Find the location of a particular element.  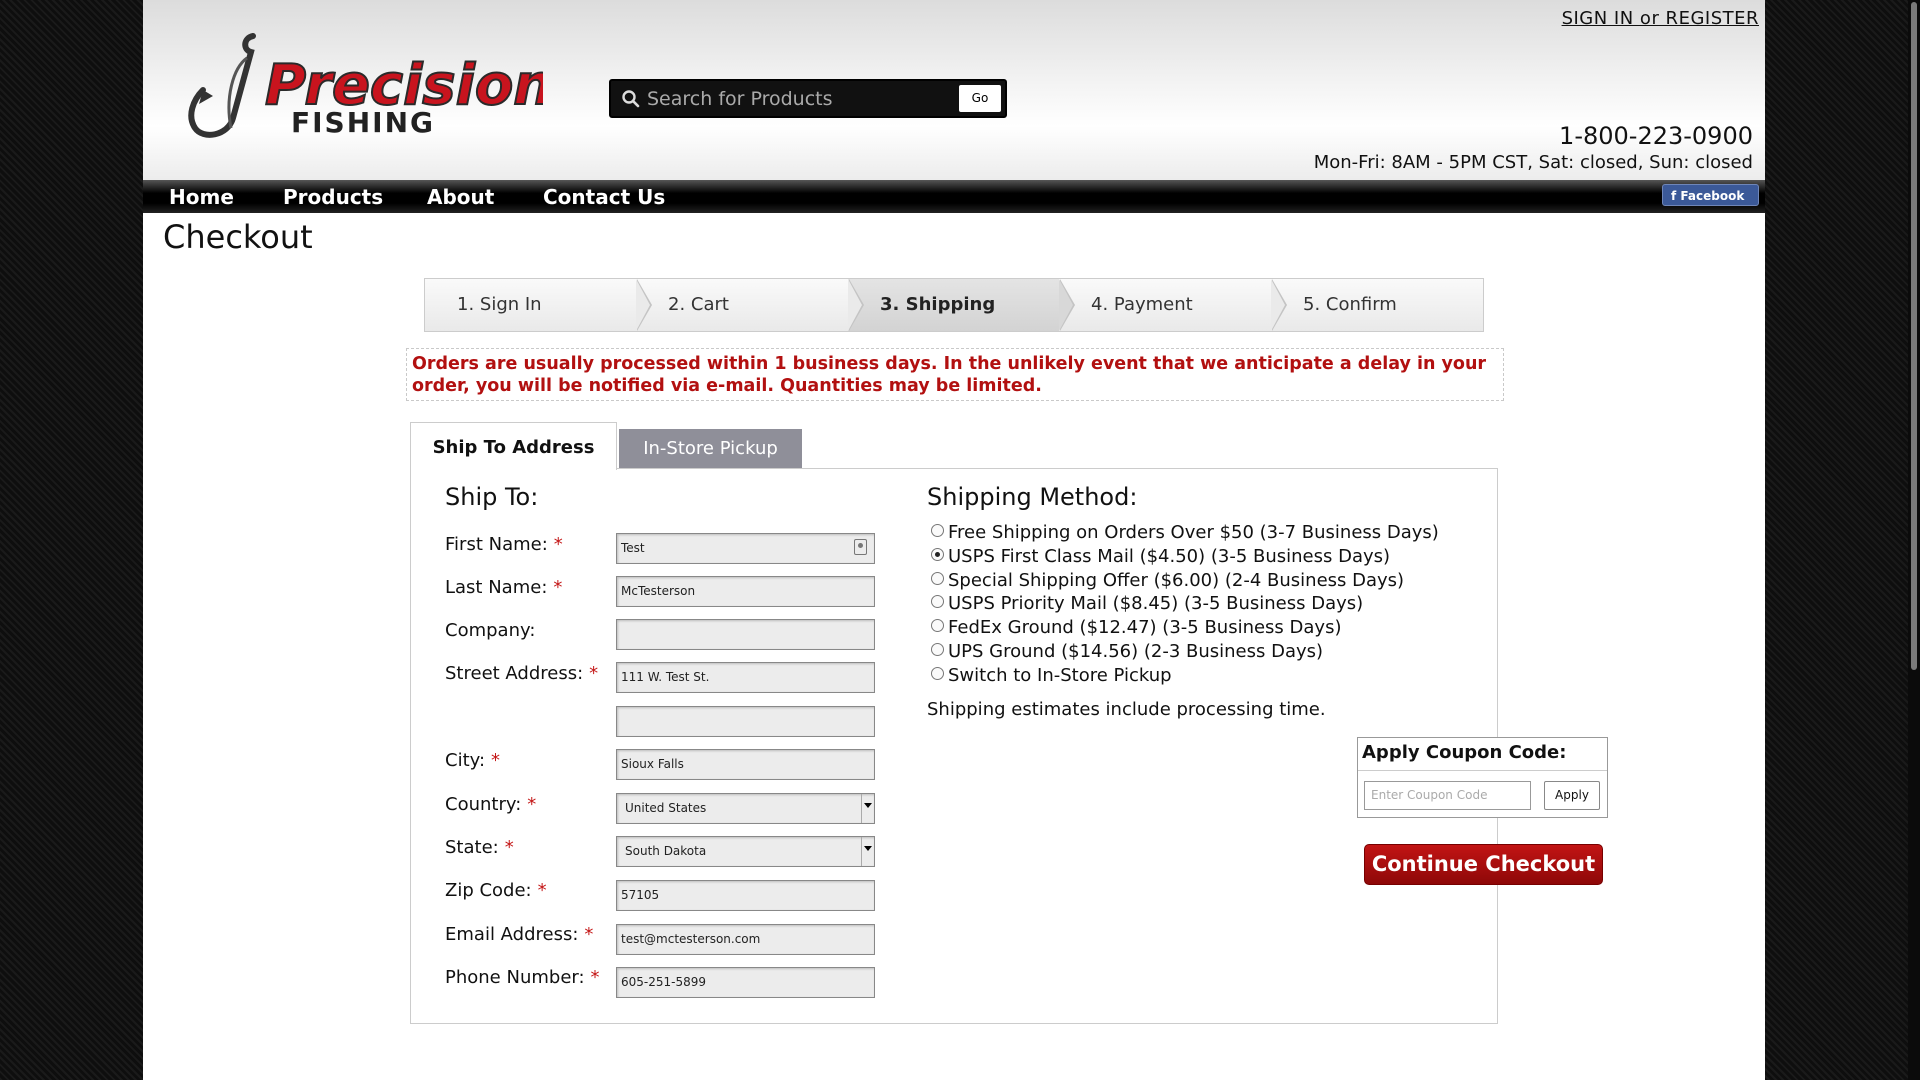

scrollbar-thumb is located at coordinates (1914, 336).